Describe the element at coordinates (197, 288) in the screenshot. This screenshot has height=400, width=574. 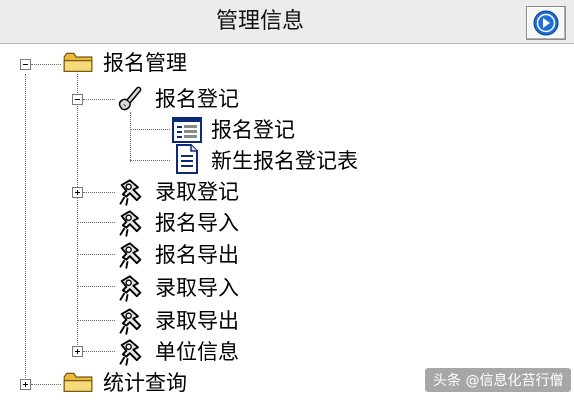
I see `tree-node-label: 录取导入` at that location.